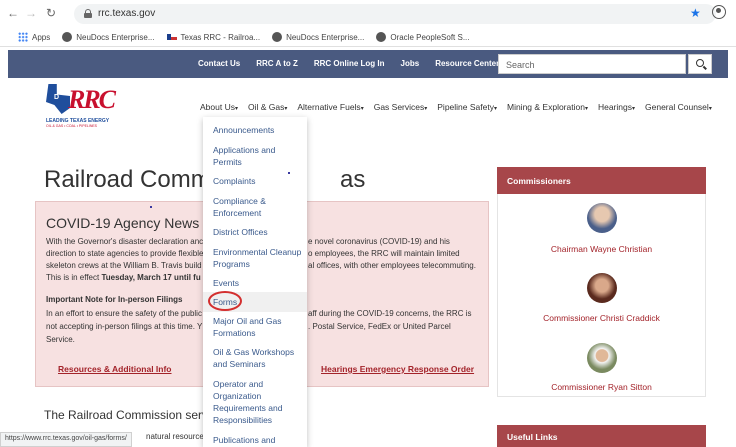 The height and width of the screenshot is (447, 736). Describe the element at coordinates (277, 63) in the screenshot. I see `rrc-a-to-z-link: RRC A to Z` at that location.